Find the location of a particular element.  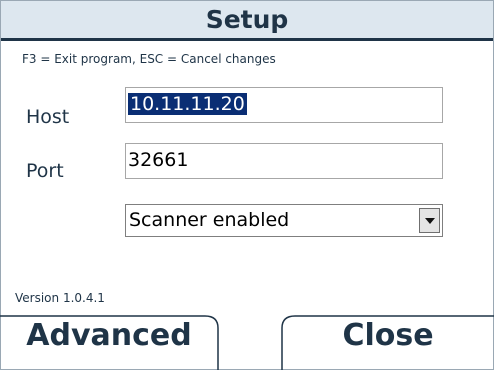

page-title: Setup is located at coordinates (247, 19).